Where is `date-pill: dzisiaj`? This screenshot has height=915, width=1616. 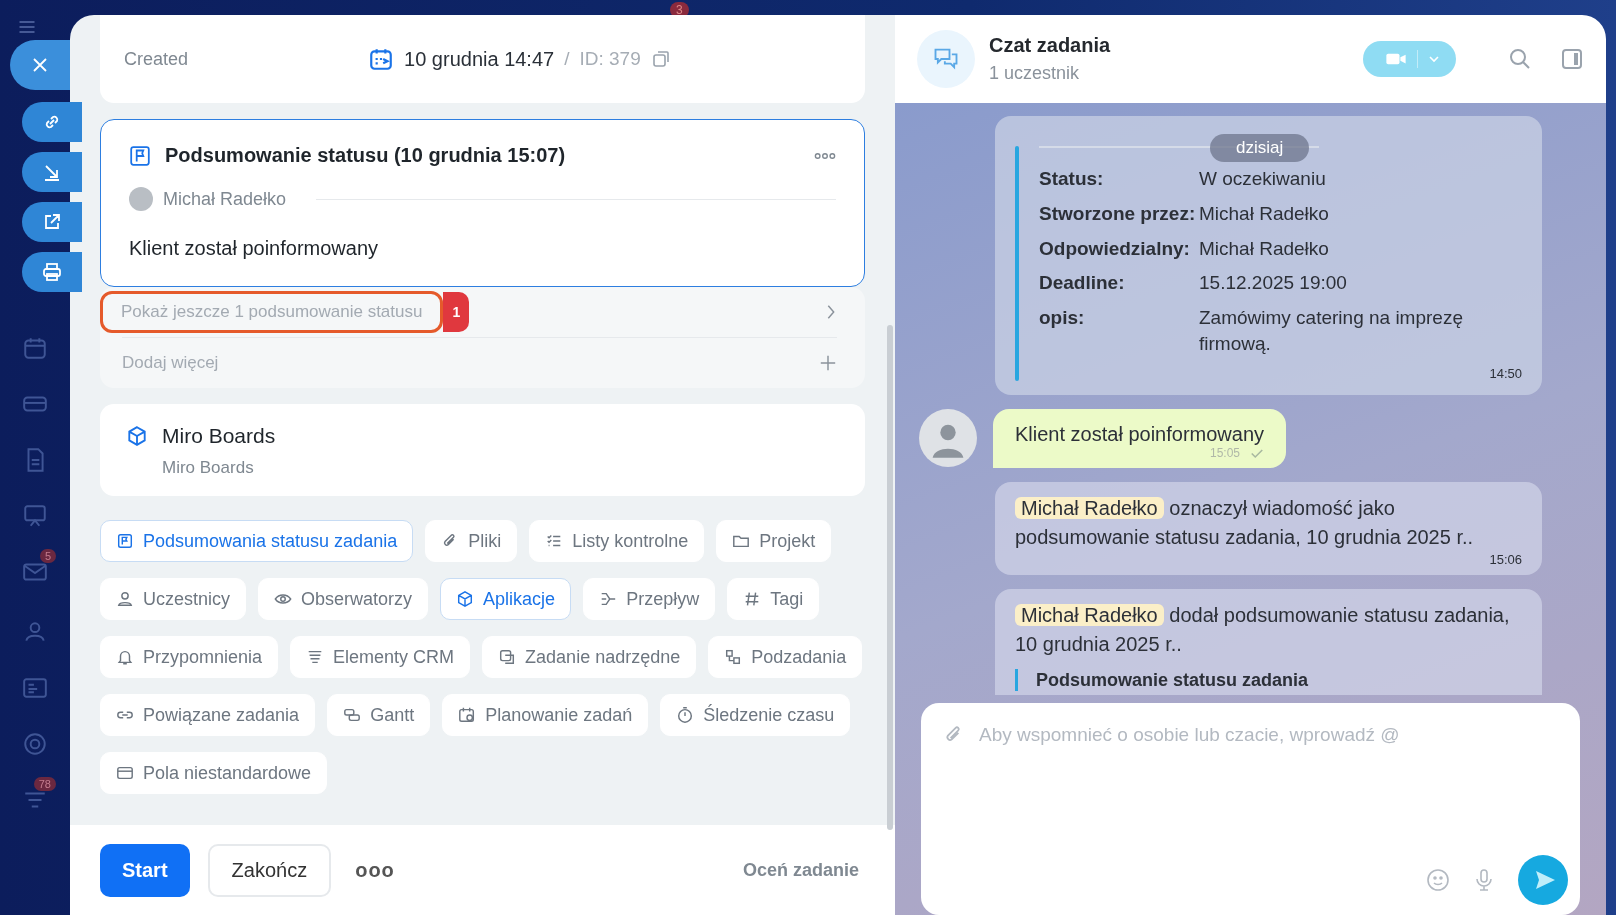 date-pill: dzisiaj is located at coordinates (1260, 148).